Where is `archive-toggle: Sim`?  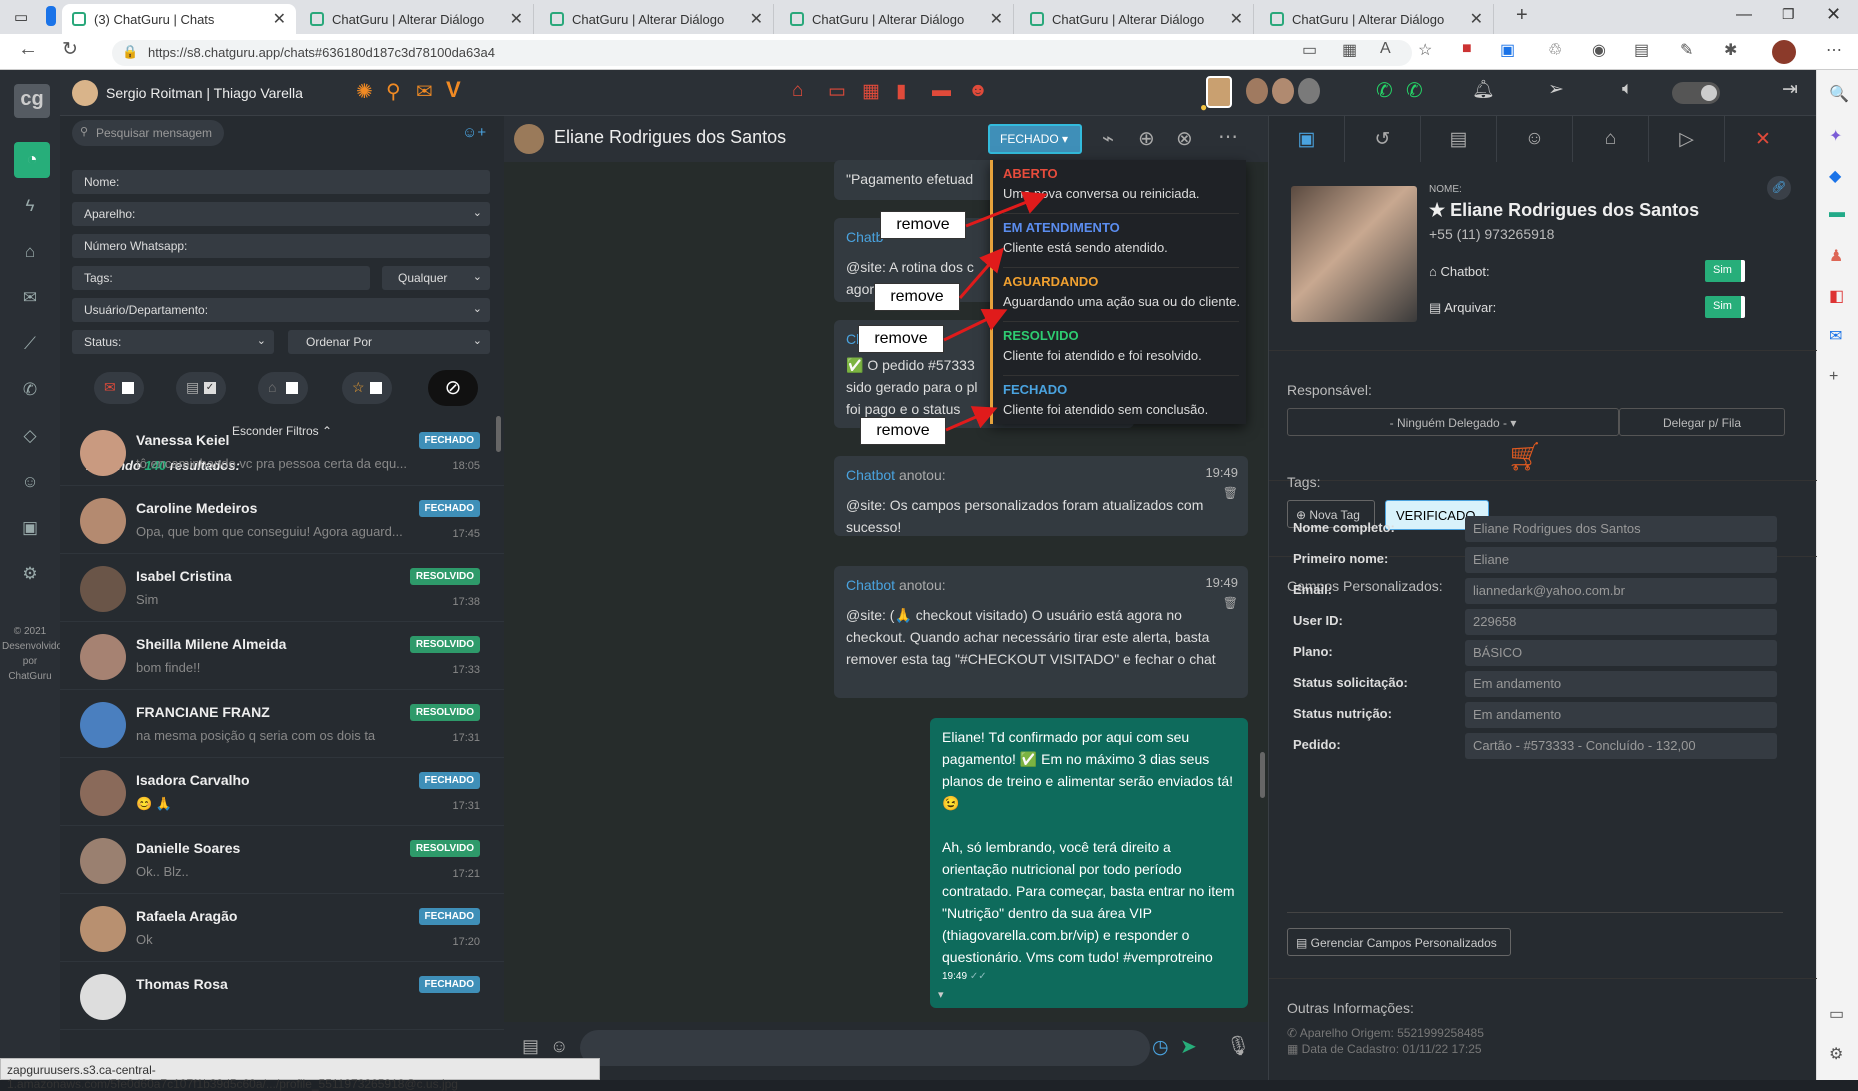
archive-toggle: Sim is located at coordinates (1725, 307).